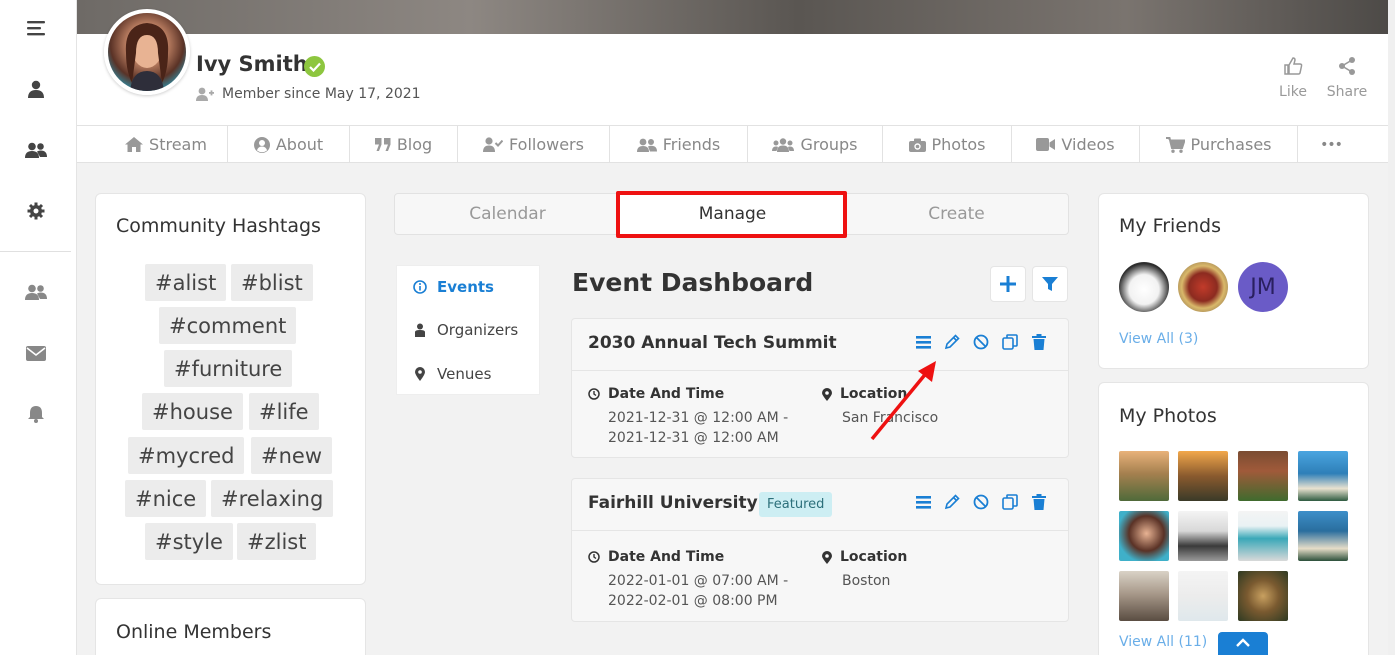 This screenshot has height=655, width=1395. I want to click on scroll-to-top-button, so click(1243, 643).